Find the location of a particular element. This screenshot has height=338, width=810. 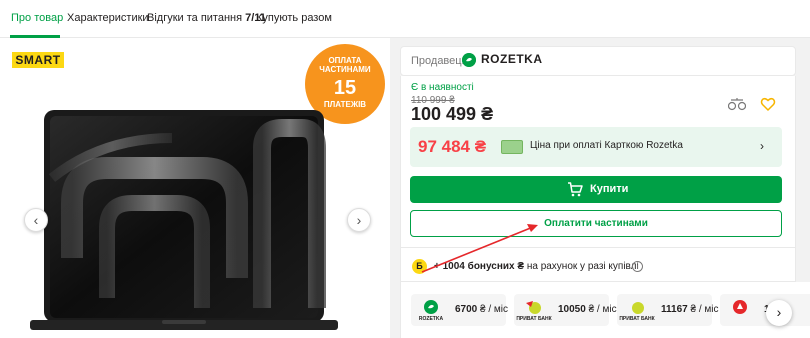

plan-amount-value: 11167 is located at coordinates (674, 309).